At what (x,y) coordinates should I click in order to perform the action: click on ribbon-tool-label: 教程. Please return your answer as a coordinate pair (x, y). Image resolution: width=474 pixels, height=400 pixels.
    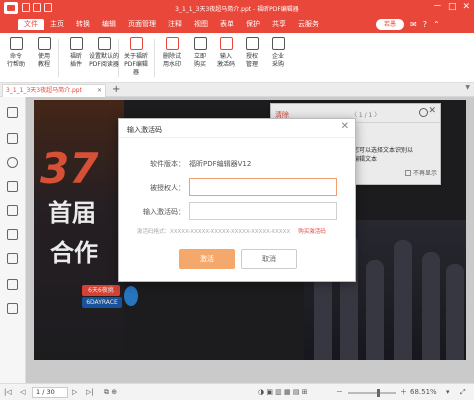
    Looking at the image, I should click on (43, 64).